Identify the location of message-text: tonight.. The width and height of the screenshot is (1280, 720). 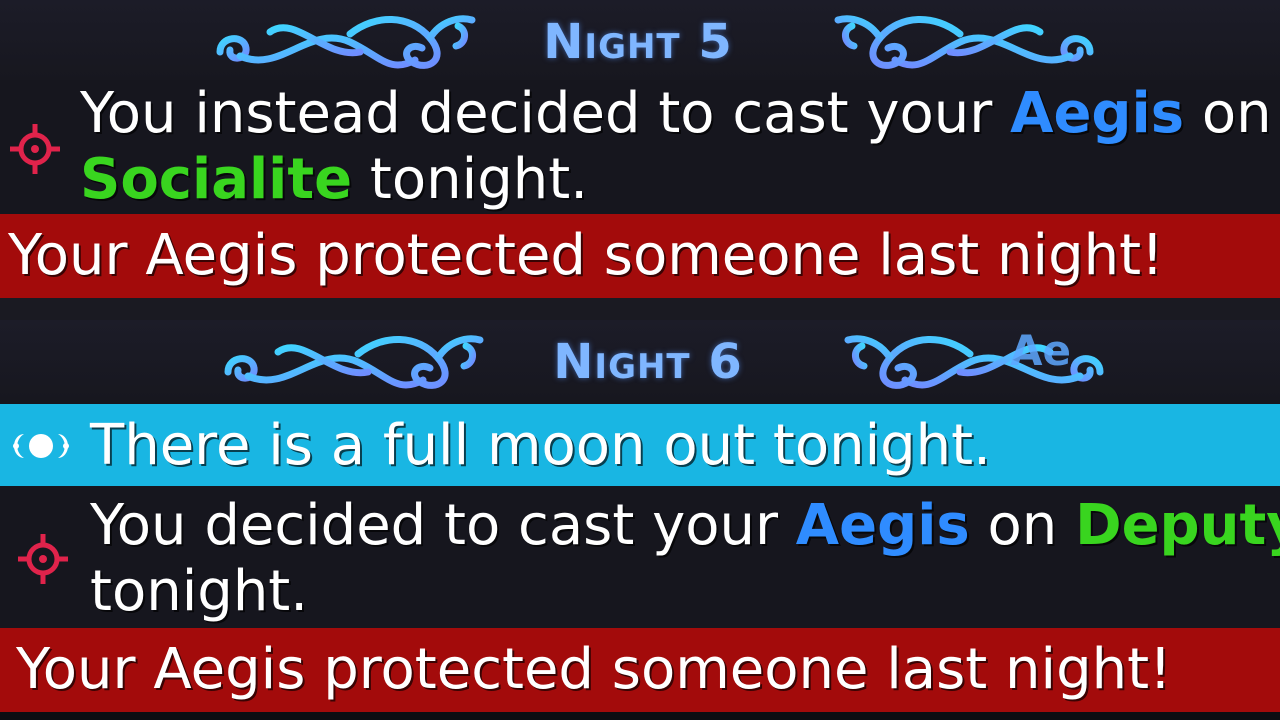
(470, 179).